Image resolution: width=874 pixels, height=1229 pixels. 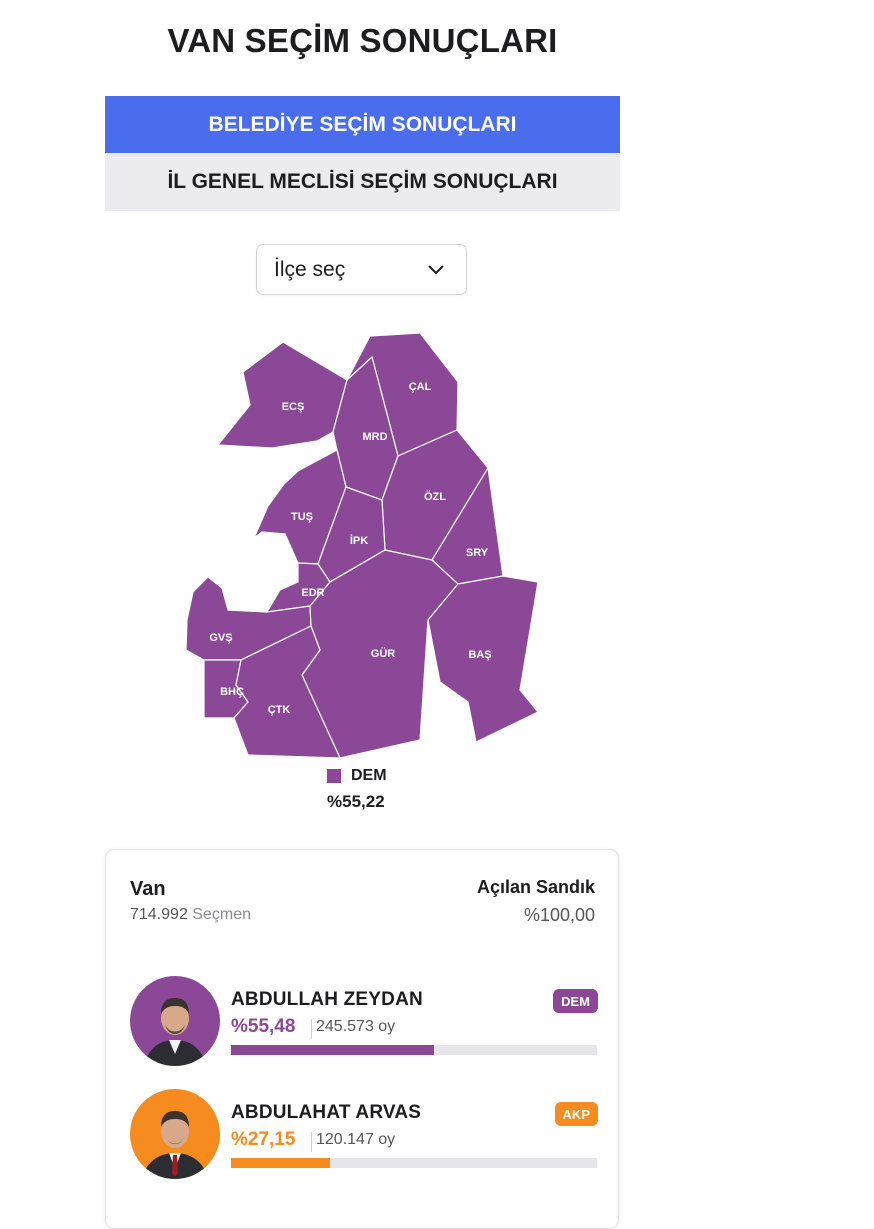 I want to click on map-legend: DEM, so click(x=357, y=776).